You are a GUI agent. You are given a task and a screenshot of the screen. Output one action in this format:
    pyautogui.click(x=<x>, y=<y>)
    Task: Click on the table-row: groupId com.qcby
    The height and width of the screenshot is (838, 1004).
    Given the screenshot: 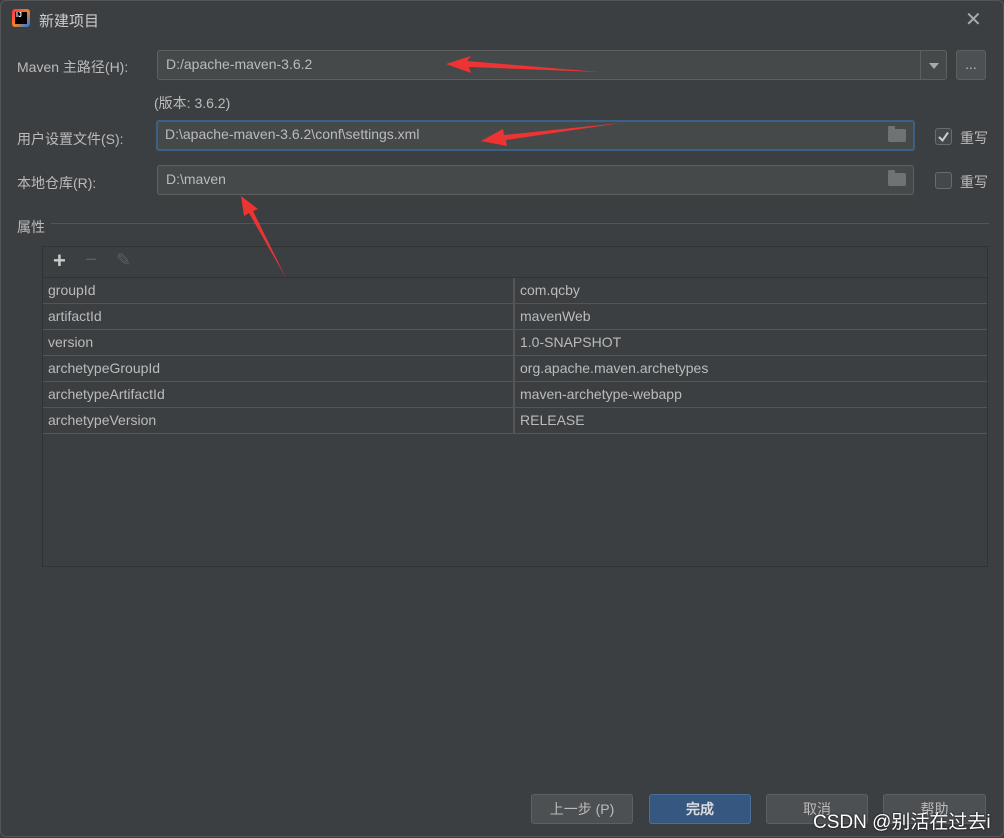 What is the action you would take?
    pyautogui.click(x=515, y=291)
    